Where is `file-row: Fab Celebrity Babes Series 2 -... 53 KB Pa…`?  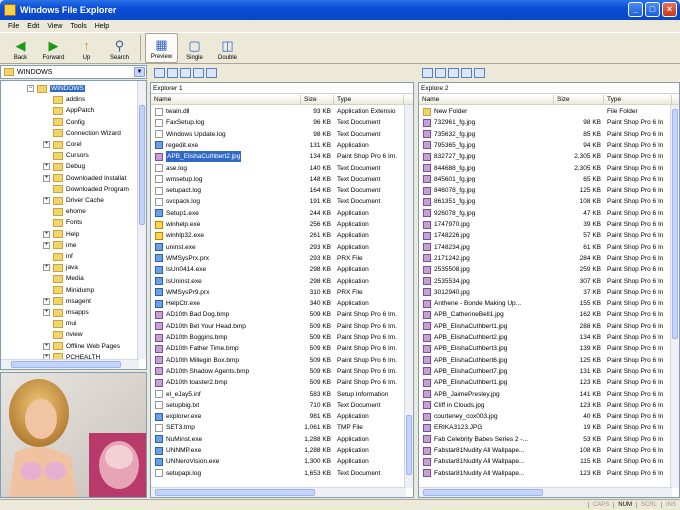
file-row: Fab Celebrity Babes Series 2 -... 53 KB Pa… is located at coordinates (545, 439).